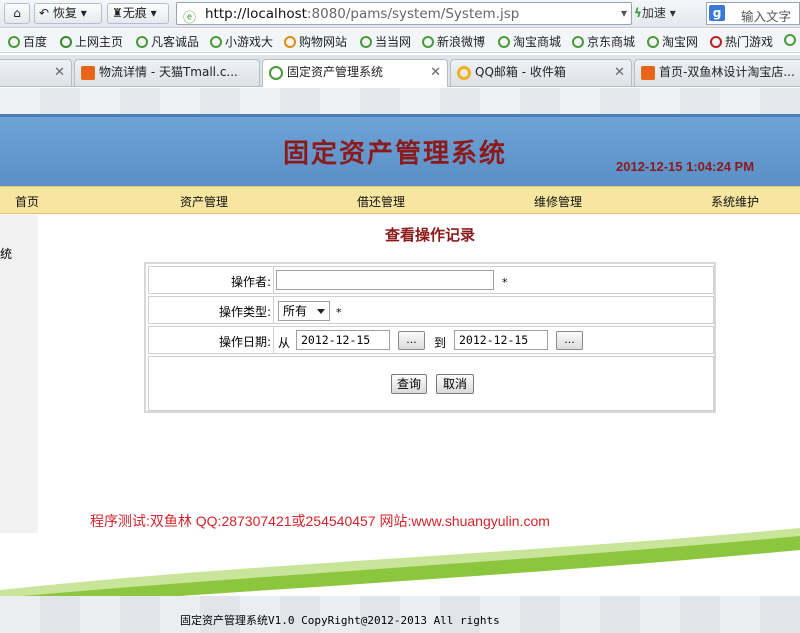 The width and height of the screenshot is (800, 633). What do you see at coordinates (603, 41) in the screenshot?
I see `bookmark-item: 京东商城` at bounding box center [603, 41].